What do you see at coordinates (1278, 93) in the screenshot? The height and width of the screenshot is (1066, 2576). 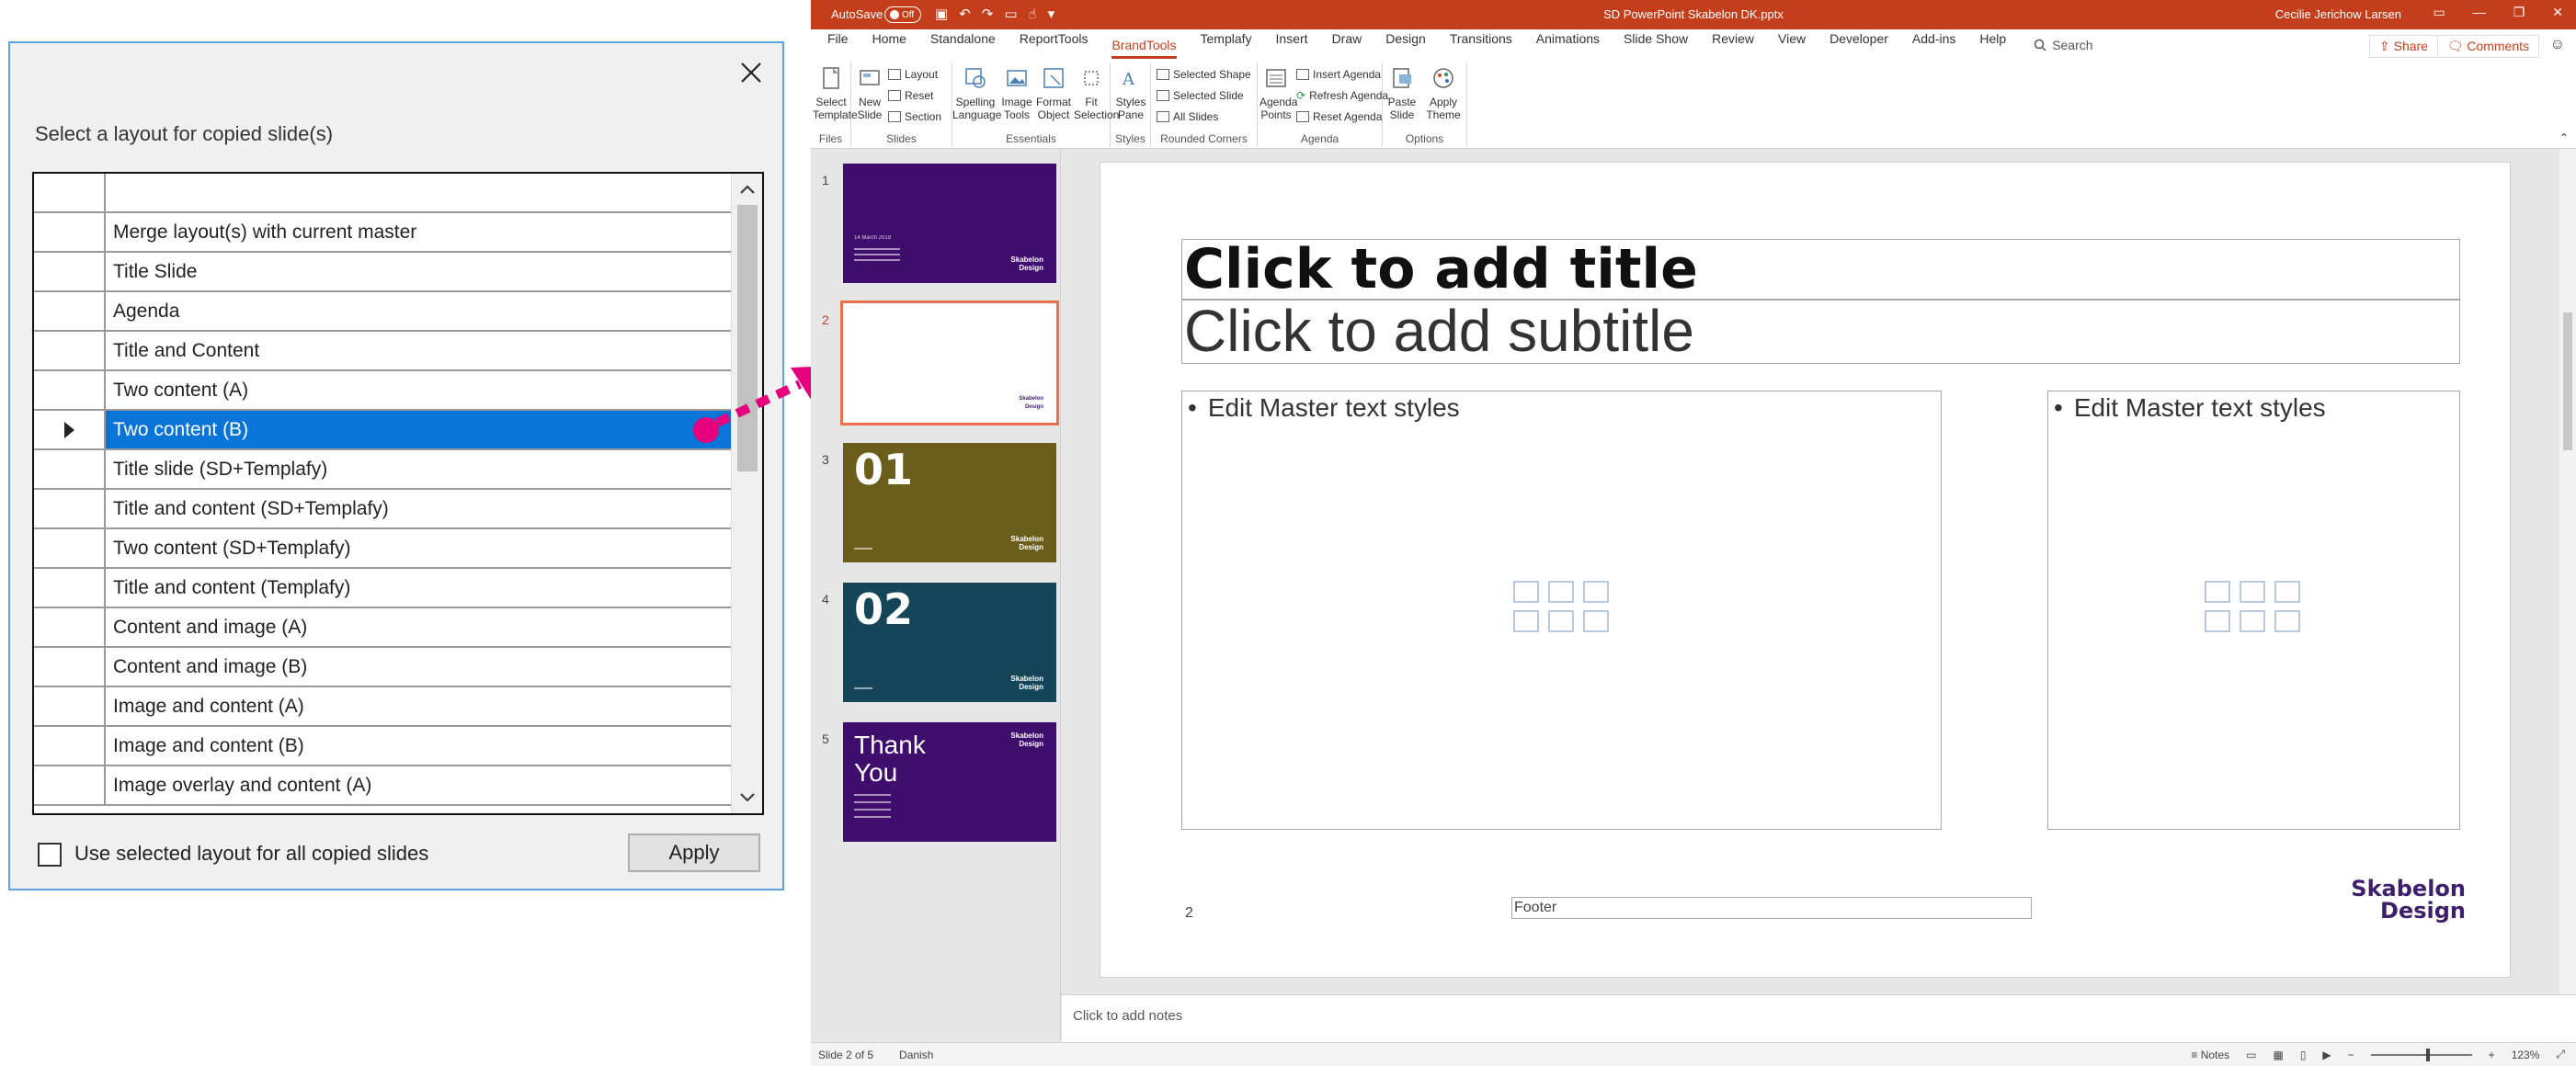 I see `agenda-points-button: Agenda Points` at bounding box center [1278, 93].